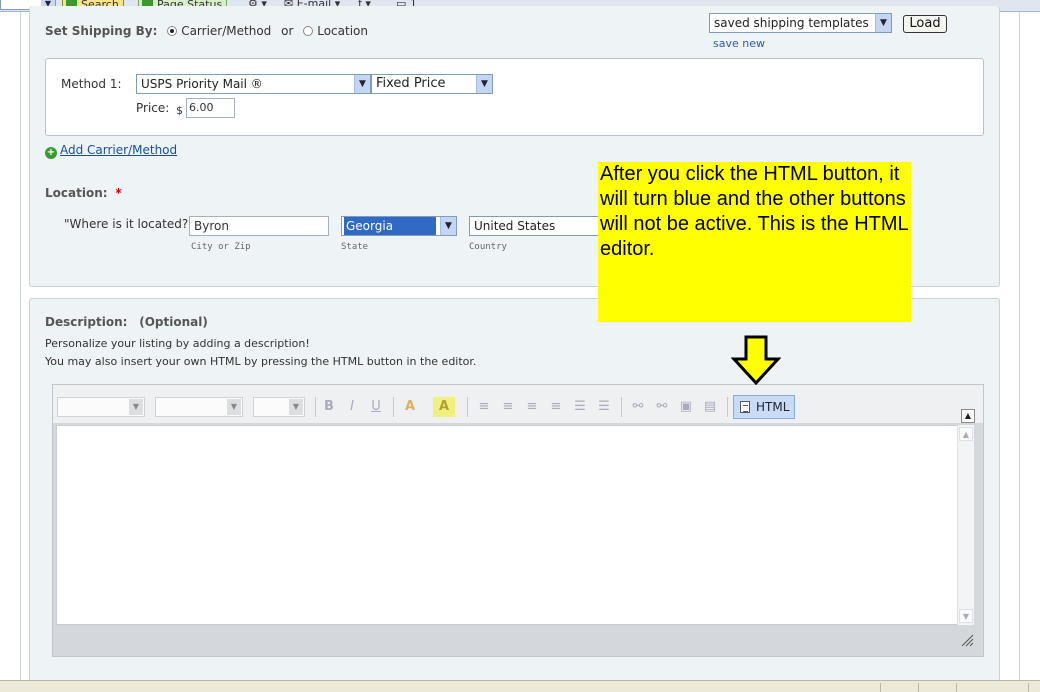 Image resolution: width=1040 pixels, height=692 pixels. I want to click on method-box, so click(514, 97).